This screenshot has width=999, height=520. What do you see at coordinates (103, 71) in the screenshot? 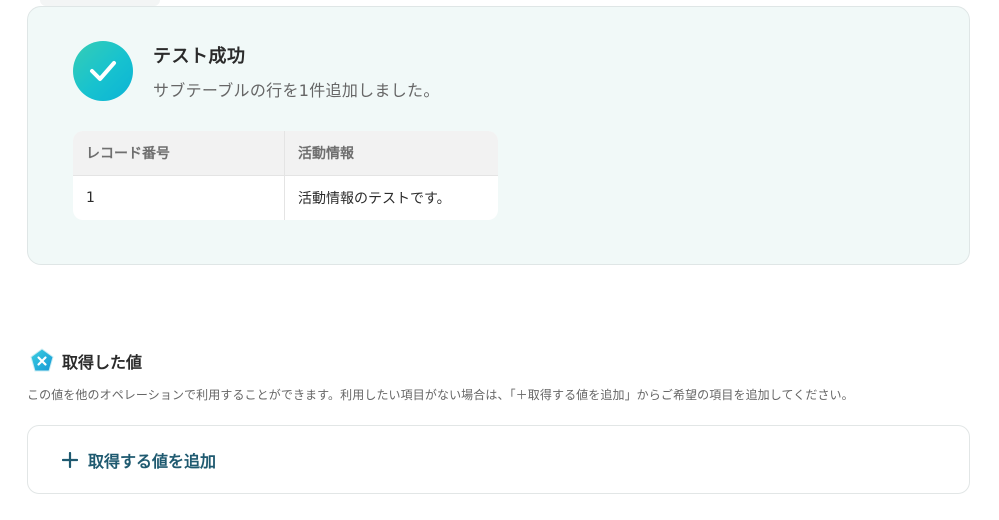
I see `check-circle-icon` at bounding box center [103, 71].